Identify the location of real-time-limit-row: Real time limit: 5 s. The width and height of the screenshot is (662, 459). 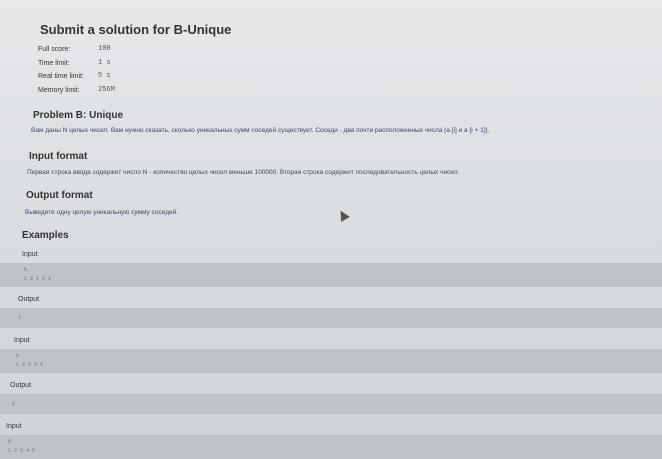
(76, 77).